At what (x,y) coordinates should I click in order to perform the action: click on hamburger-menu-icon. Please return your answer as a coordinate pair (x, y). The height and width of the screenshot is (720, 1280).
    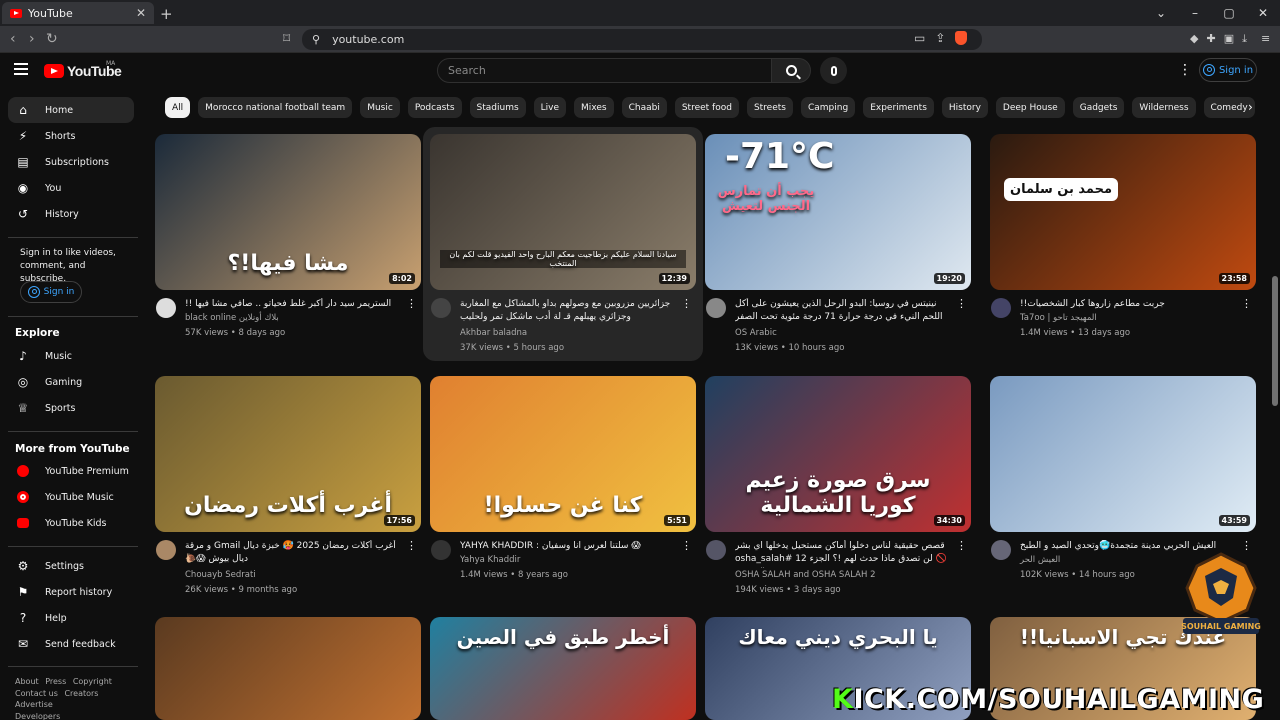
    Looking at the image, I should click on (21, 69).